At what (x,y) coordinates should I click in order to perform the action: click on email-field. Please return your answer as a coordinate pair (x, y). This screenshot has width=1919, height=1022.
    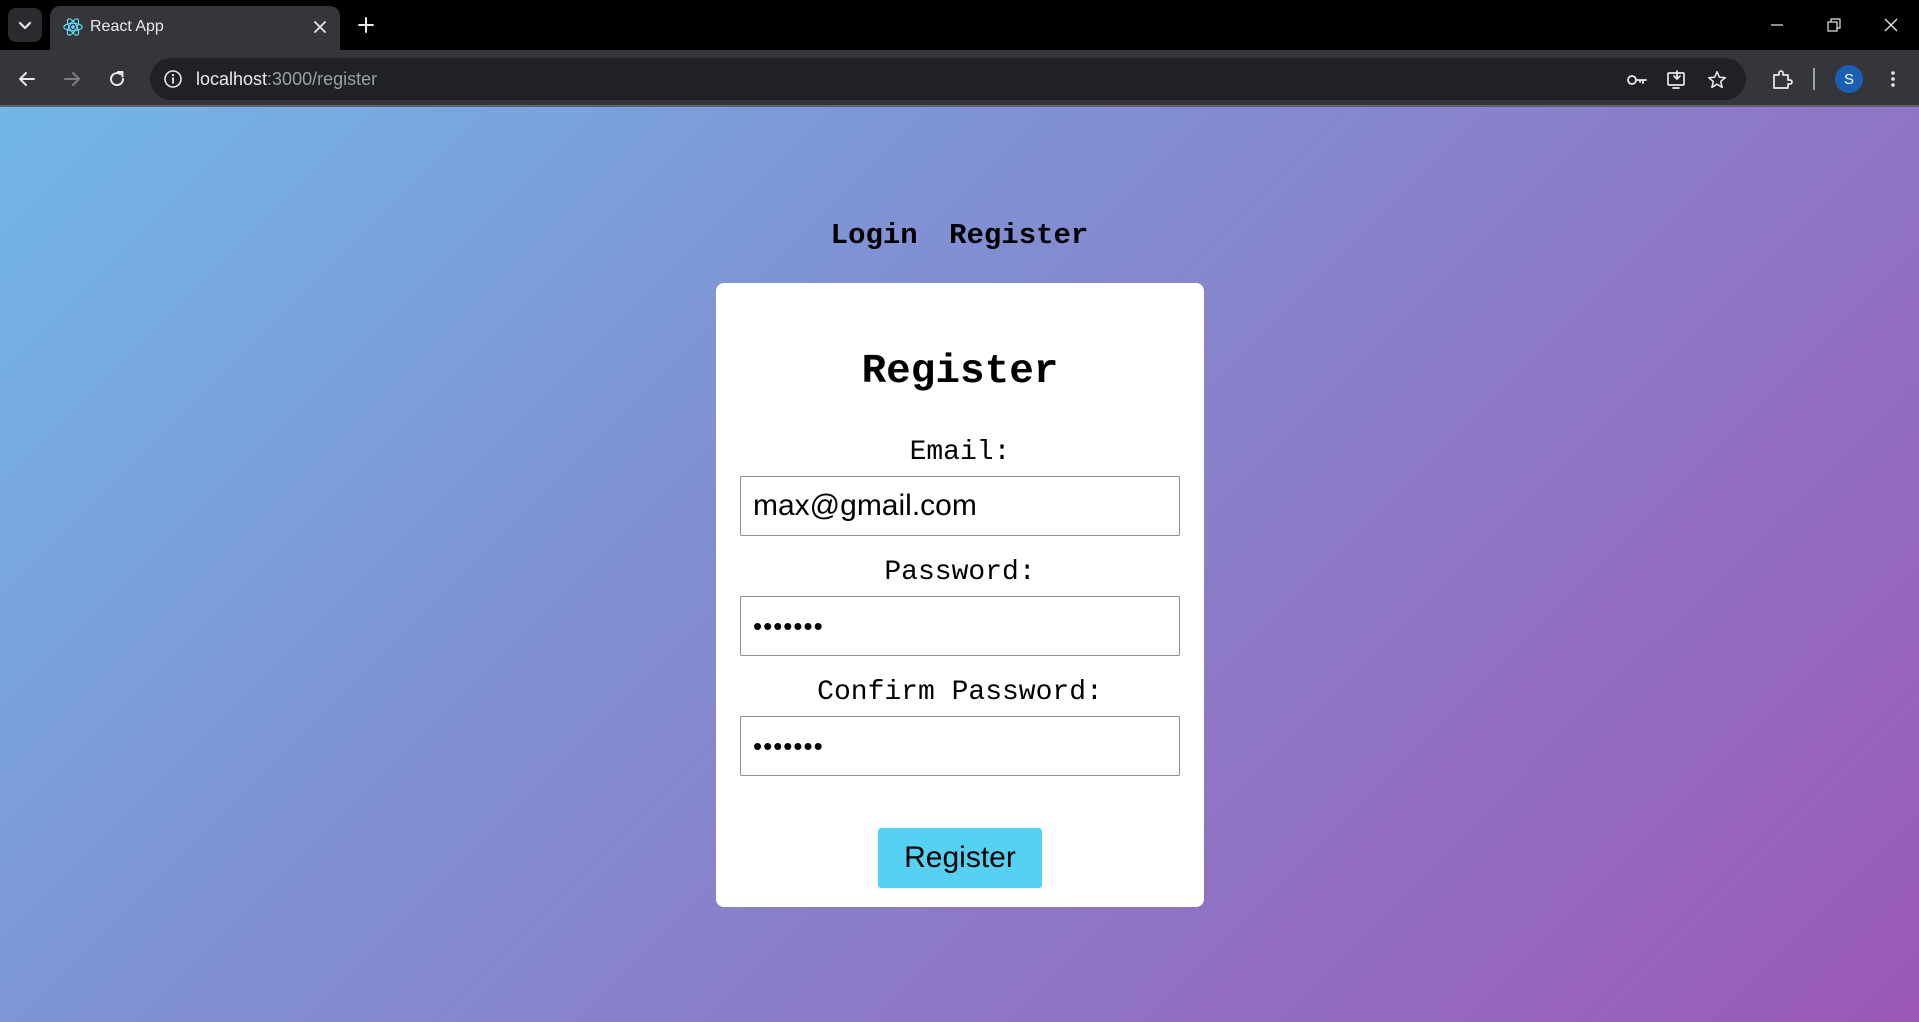
    Looking at the image, I should click on (960, 506).